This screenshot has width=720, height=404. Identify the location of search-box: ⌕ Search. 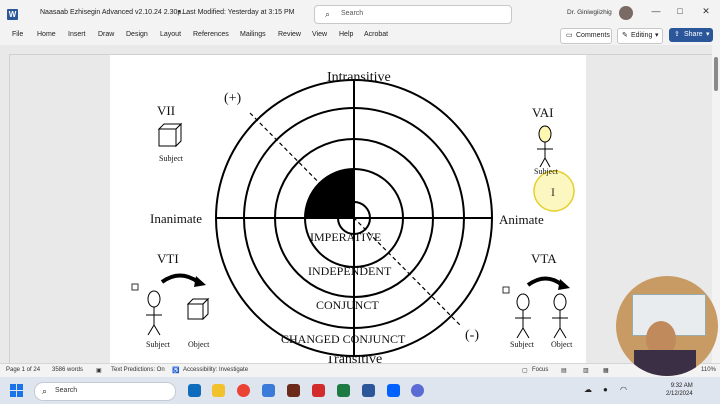
(413, 14).